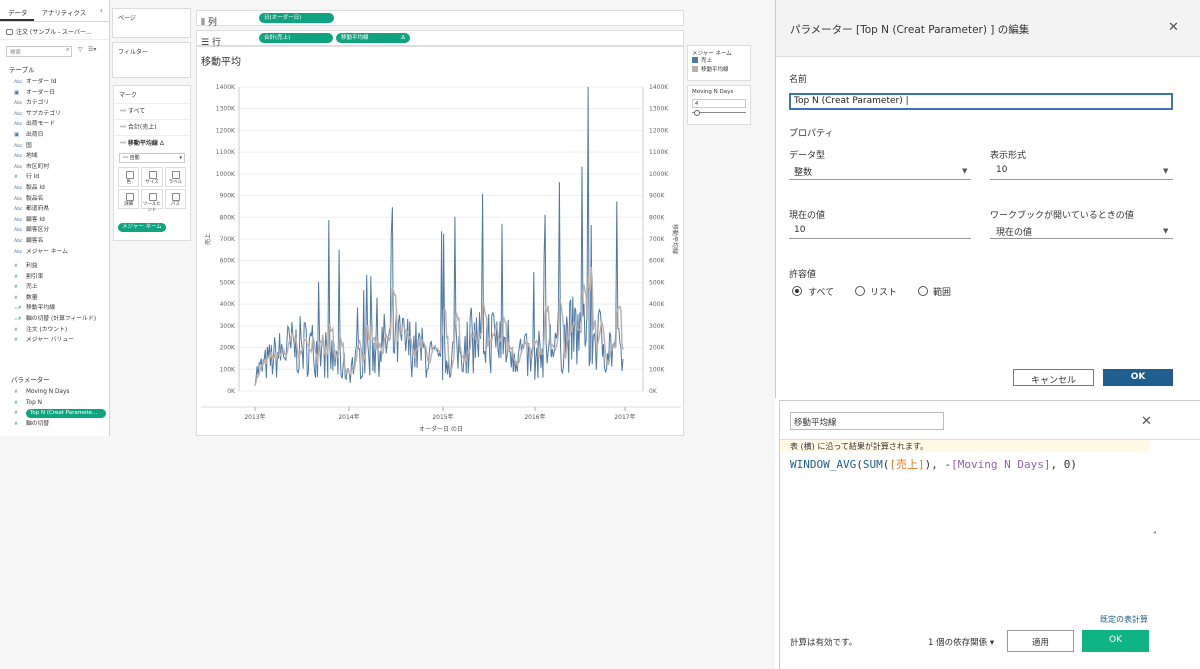  Describe the element at coordinates (55, 392) in the screenshot. I see `parameter-item: # Moving N Days` at that location.